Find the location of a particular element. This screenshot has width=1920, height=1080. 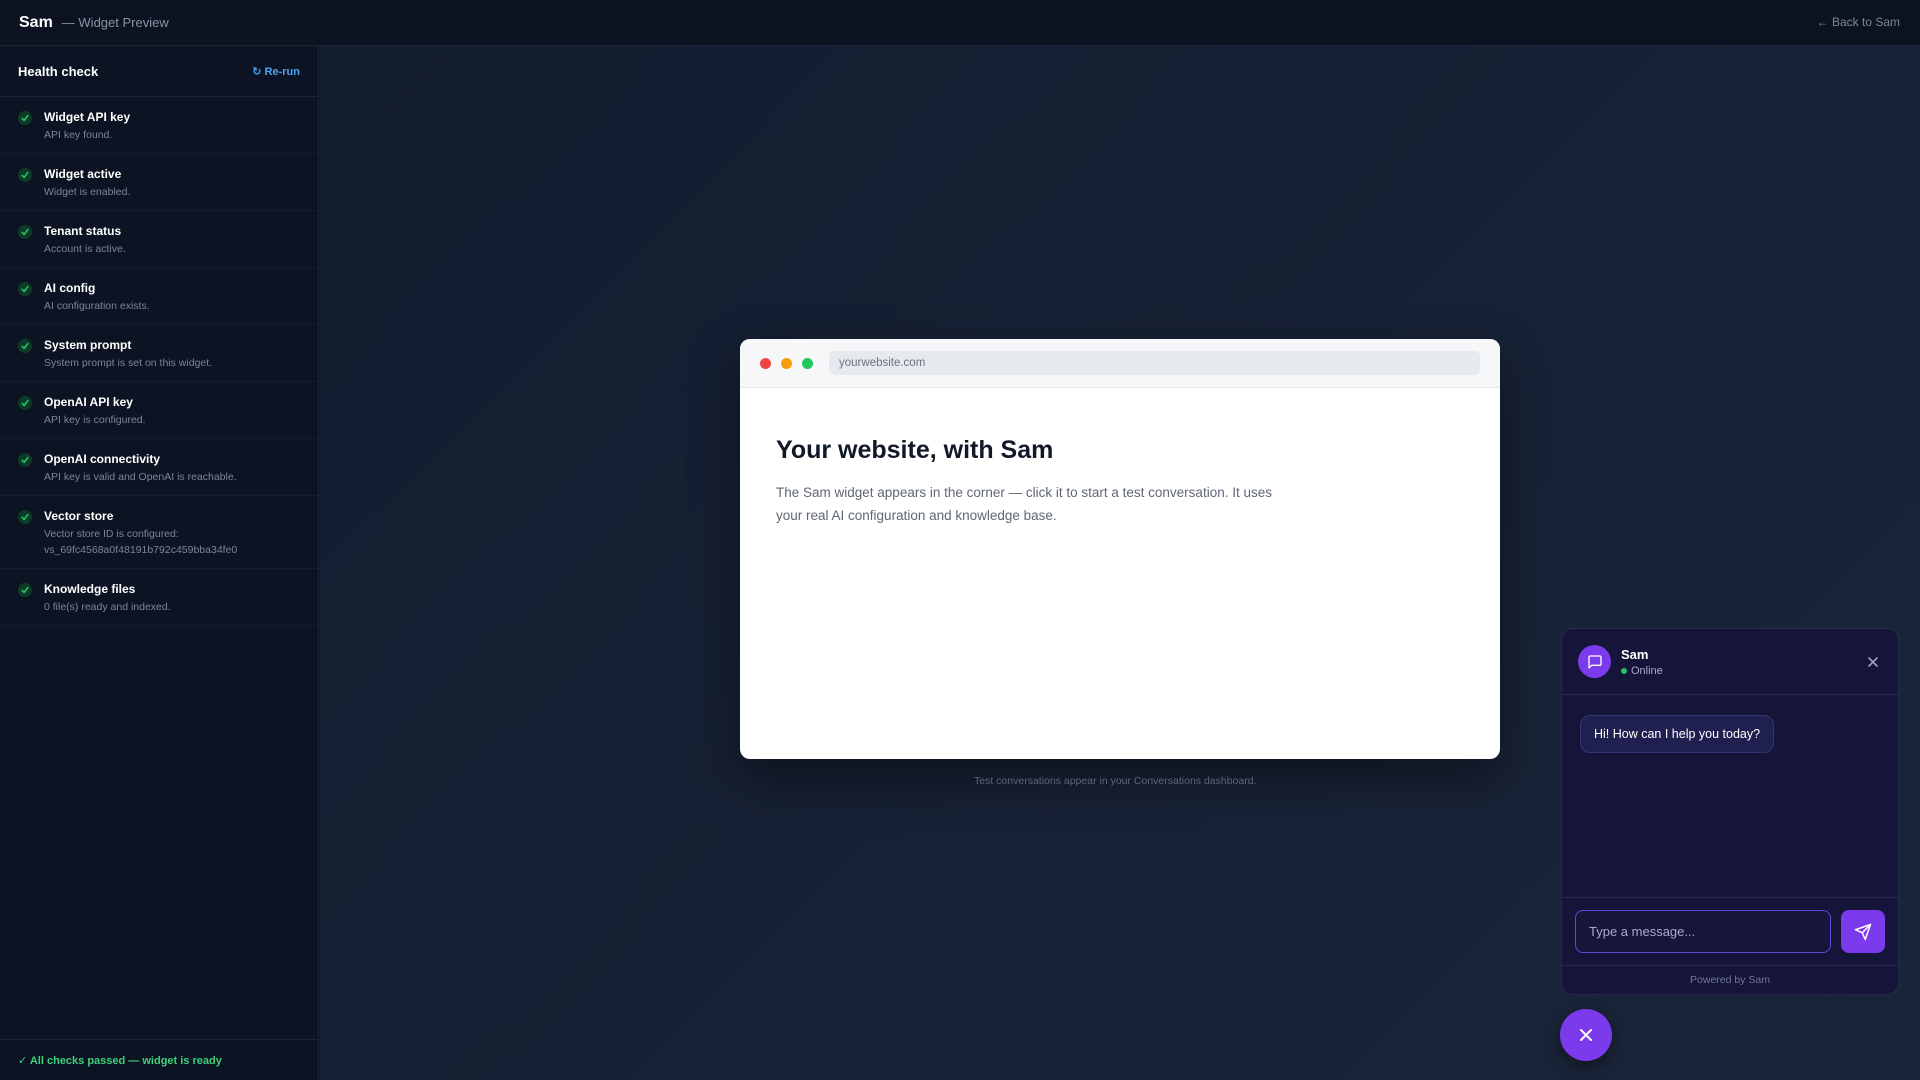

online-status: Online is located at coordinates (1642, 671).